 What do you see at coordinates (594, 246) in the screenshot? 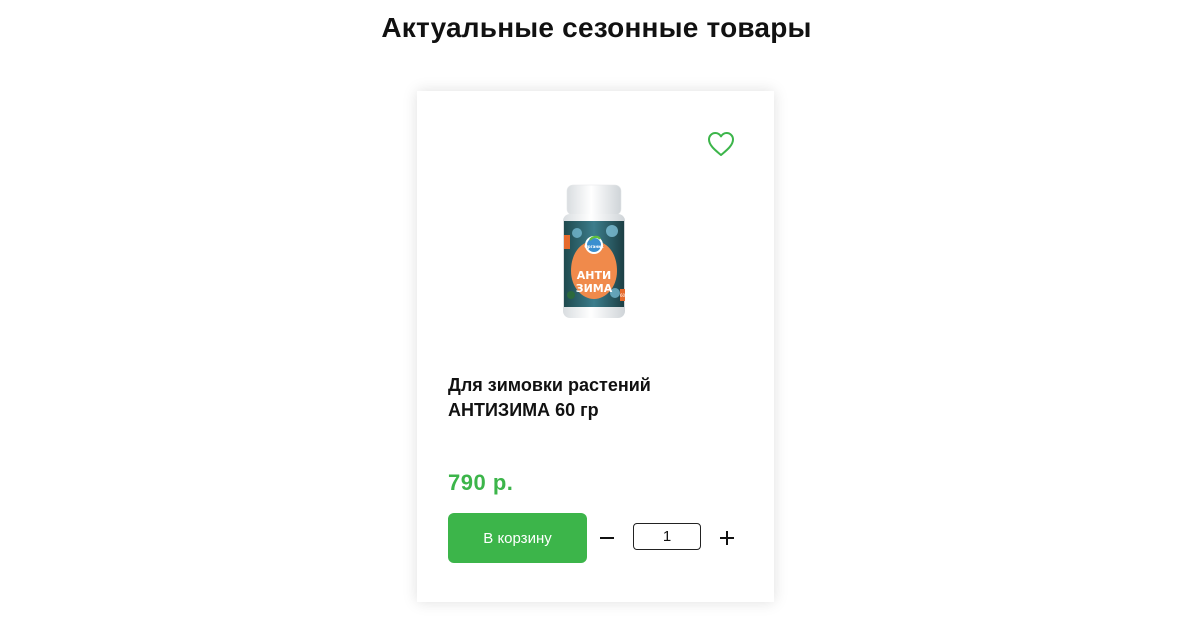
I see `product-brand-text: Органик` at bounding box center [594, 246].